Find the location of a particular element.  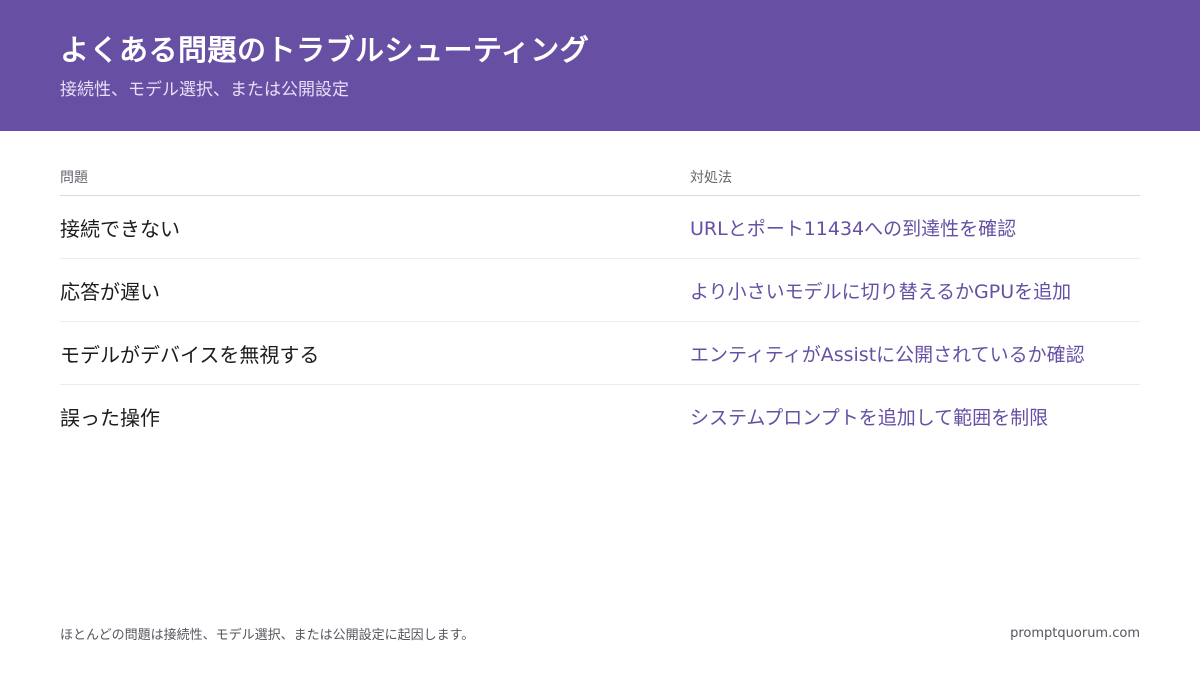

page-subtitle: 接続性、モデル選択、または公開設定 is located at coordinates (204, 90).